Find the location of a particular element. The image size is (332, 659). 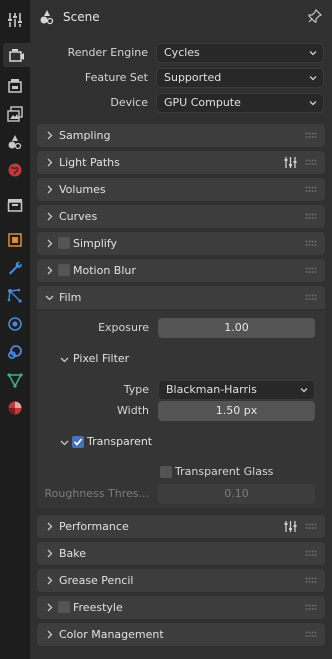

exposure-label: Exposure is located at coordinates (123, 327).